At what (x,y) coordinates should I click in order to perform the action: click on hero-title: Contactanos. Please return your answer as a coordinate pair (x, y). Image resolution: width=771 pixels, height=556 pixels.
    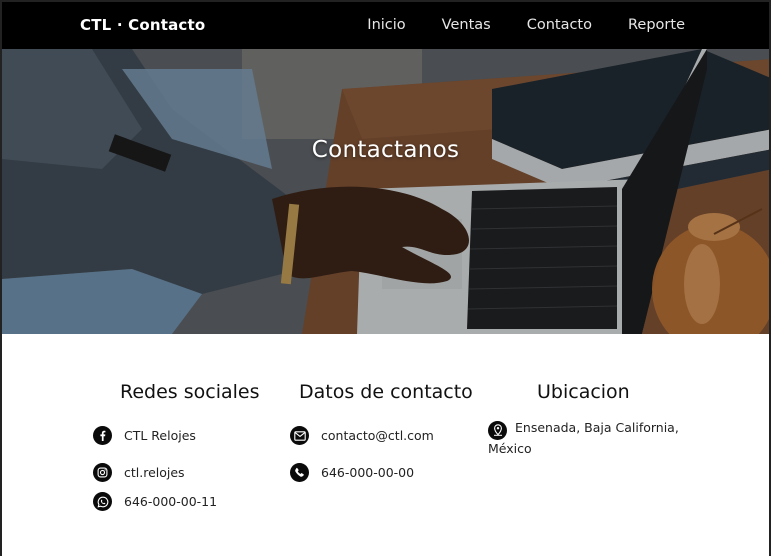
    Looking at the image, I should click on (385, 150).